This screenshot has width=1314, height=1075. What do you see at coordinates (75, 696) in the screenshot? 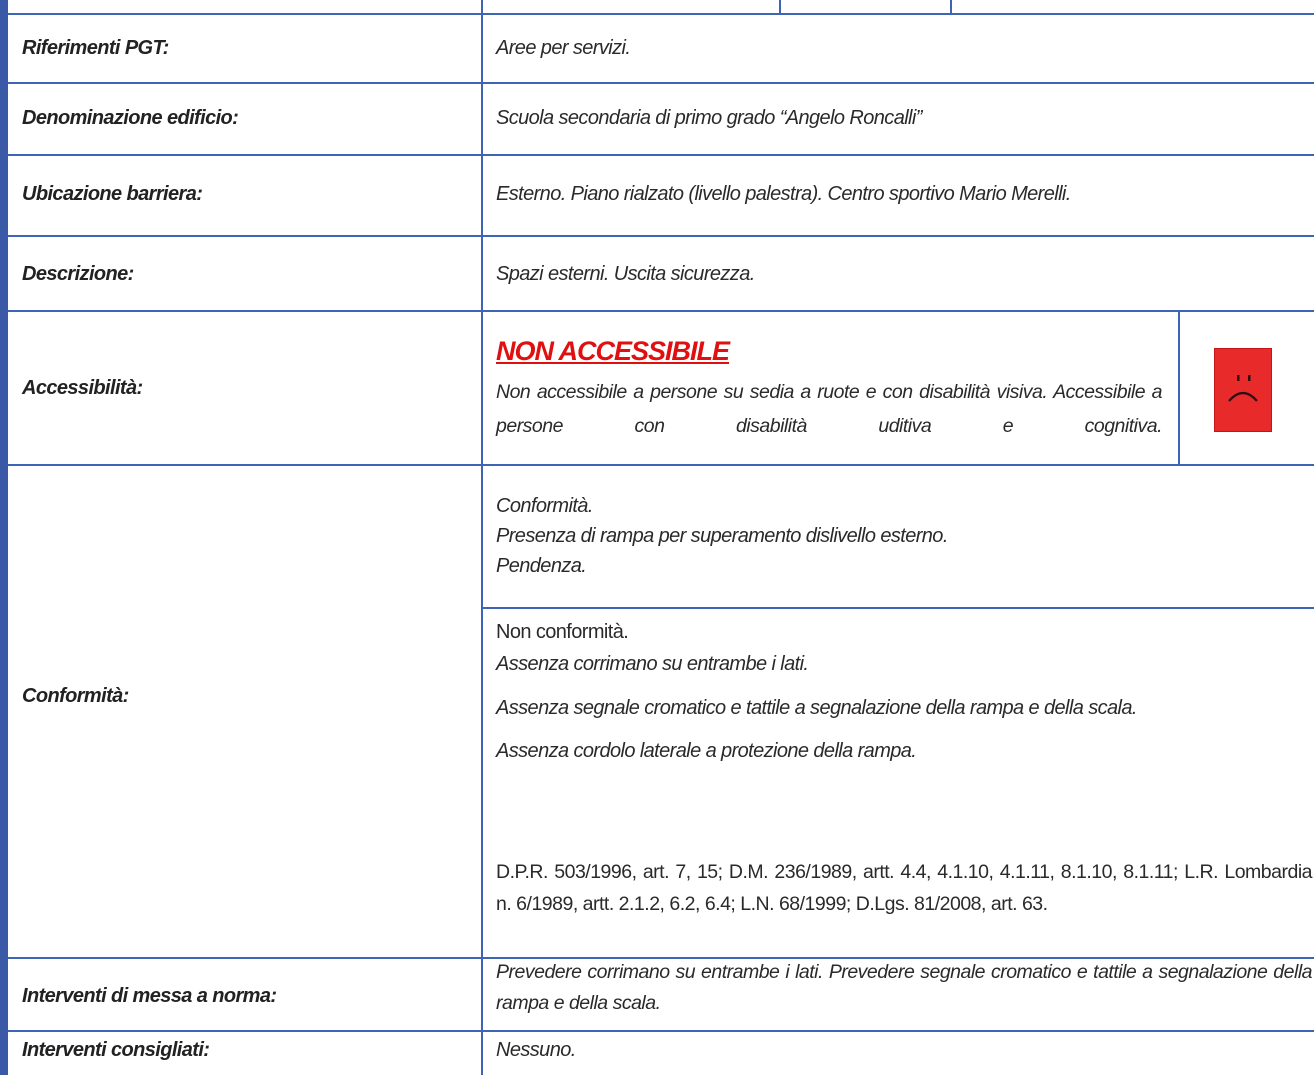
I see `conformita-label: Conformità:` at bounding box center [75, 696].